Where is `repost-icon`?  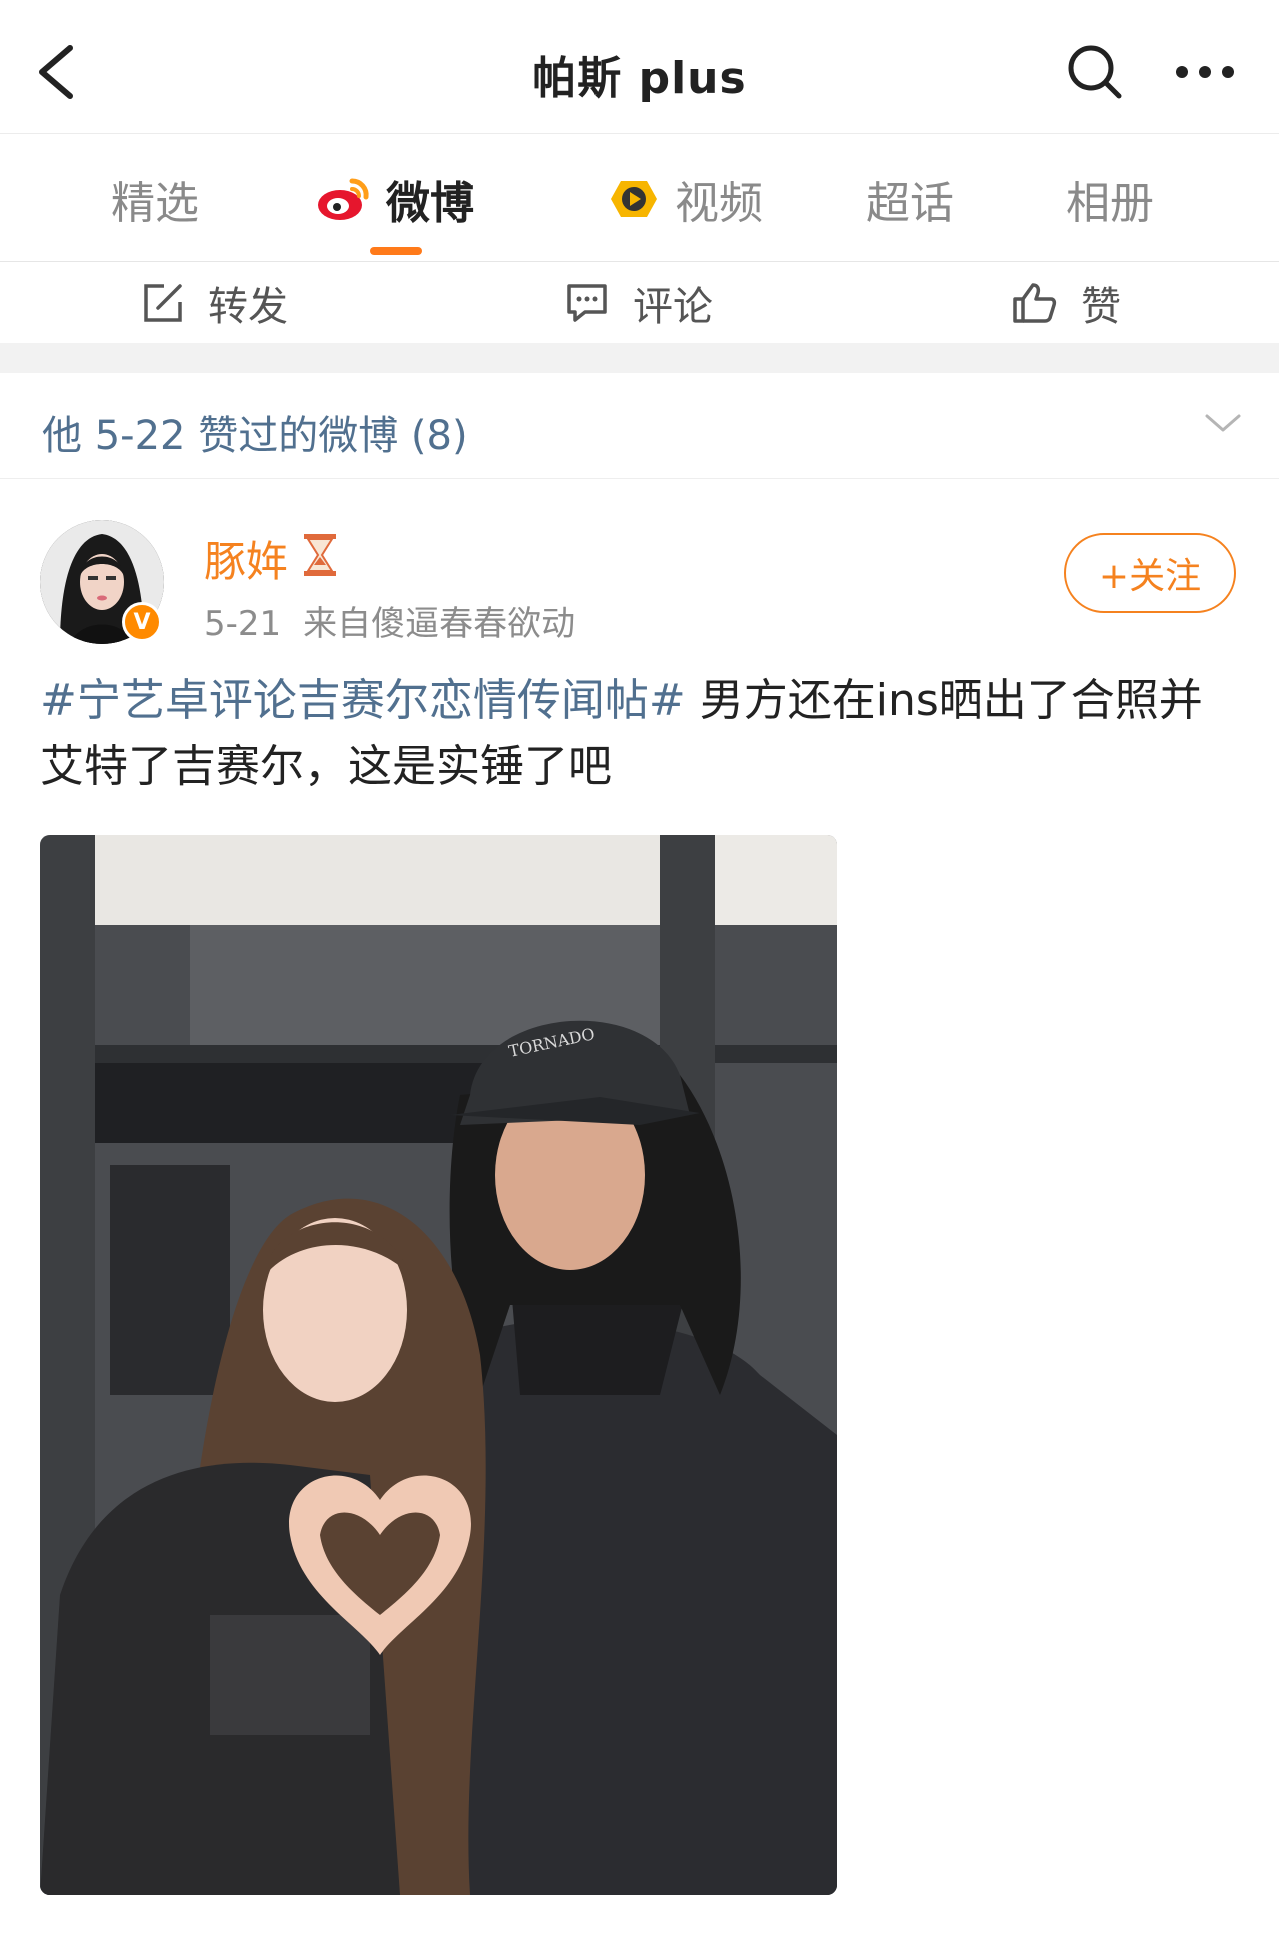 repost-icon is located at coordinates (163, 303).